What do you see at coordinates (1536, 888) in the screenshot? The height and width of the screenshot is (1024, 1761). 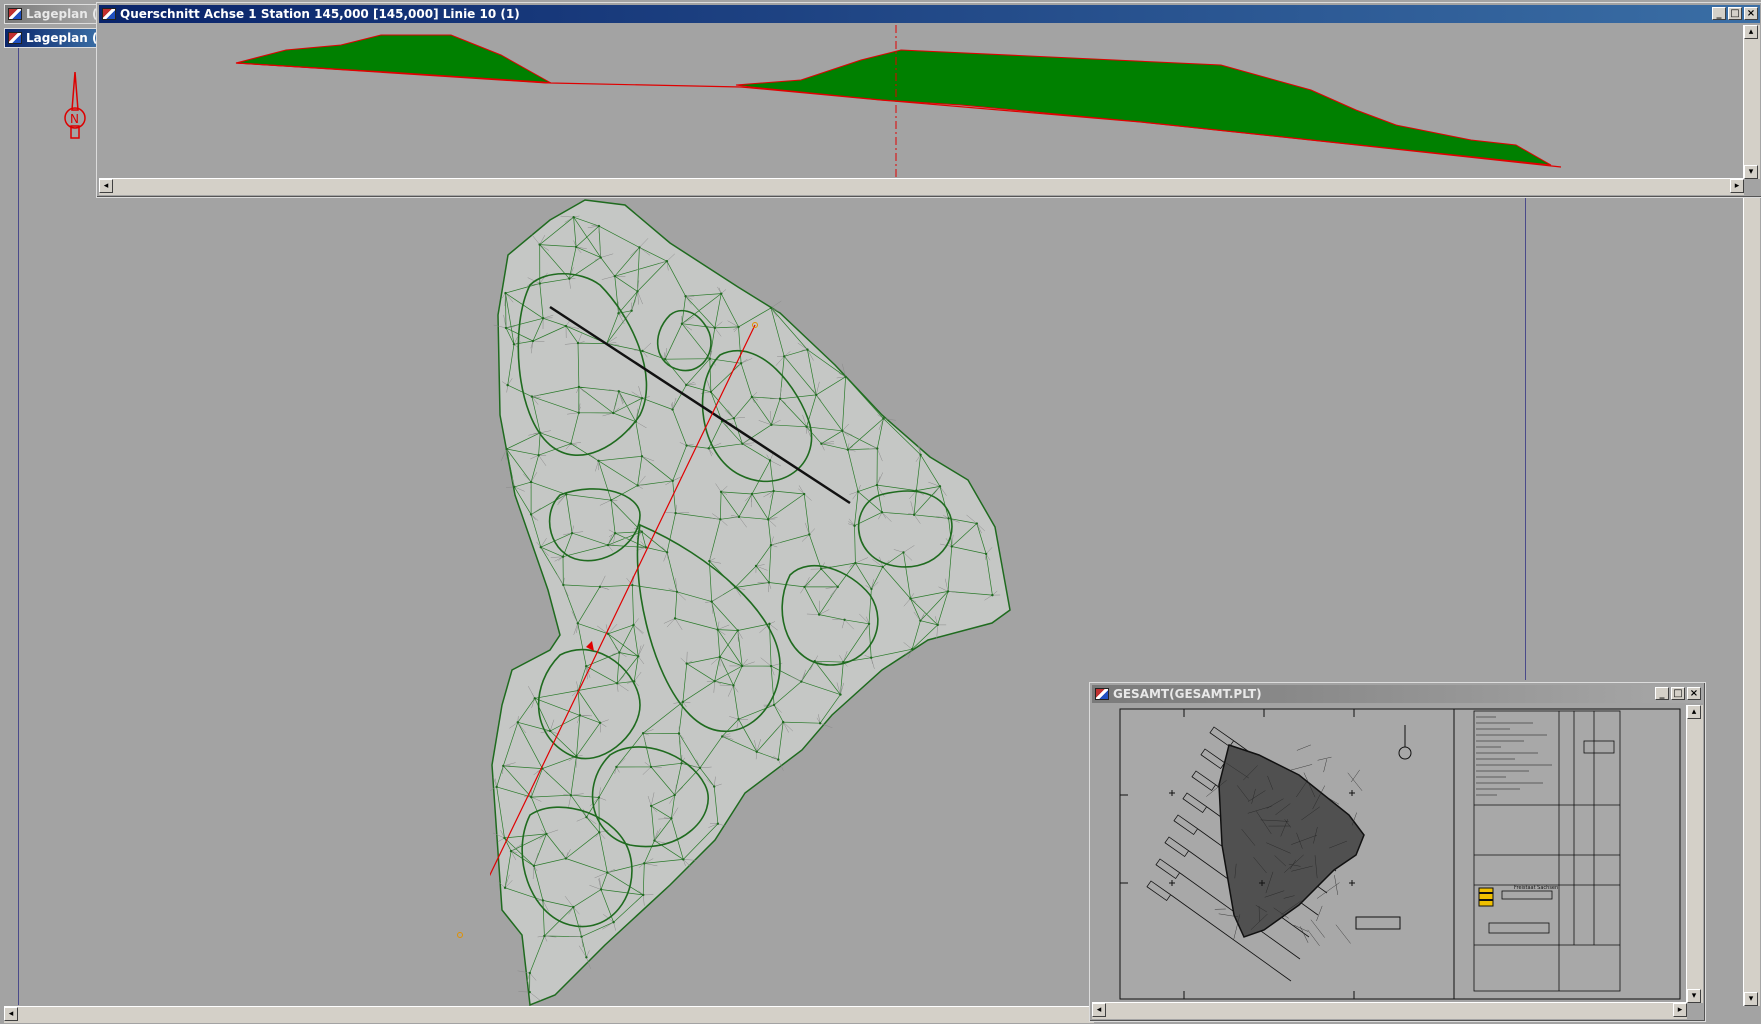 I see `logo-caption: Freistaat Sachsen` at bounding box center [1536, 888].